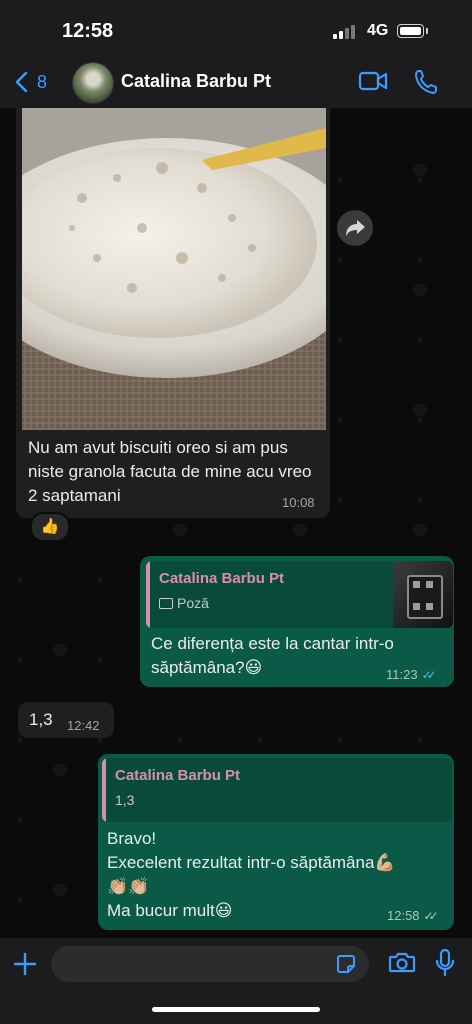 This screenshot has height=1024, width=472. I want to click on battery-tip, so click(427, 31).